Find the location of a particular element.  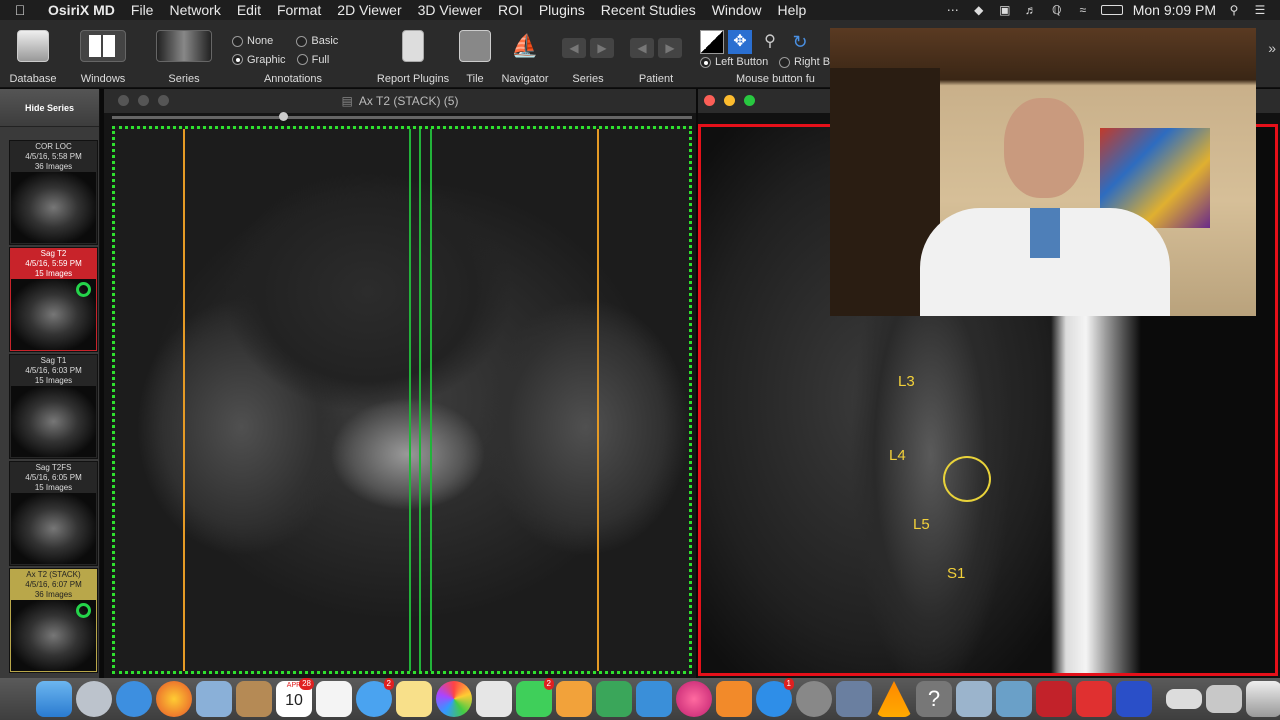

firefox-icon is located at coordinates (174, 699).